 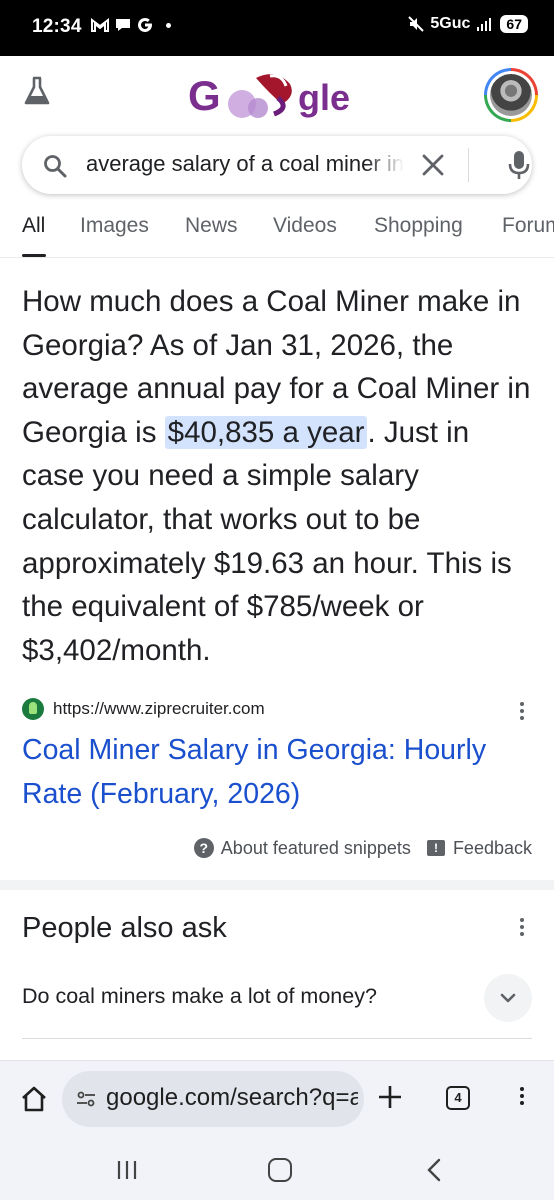 I want to click on feedback-icon: !, so click(x=435, y=848).